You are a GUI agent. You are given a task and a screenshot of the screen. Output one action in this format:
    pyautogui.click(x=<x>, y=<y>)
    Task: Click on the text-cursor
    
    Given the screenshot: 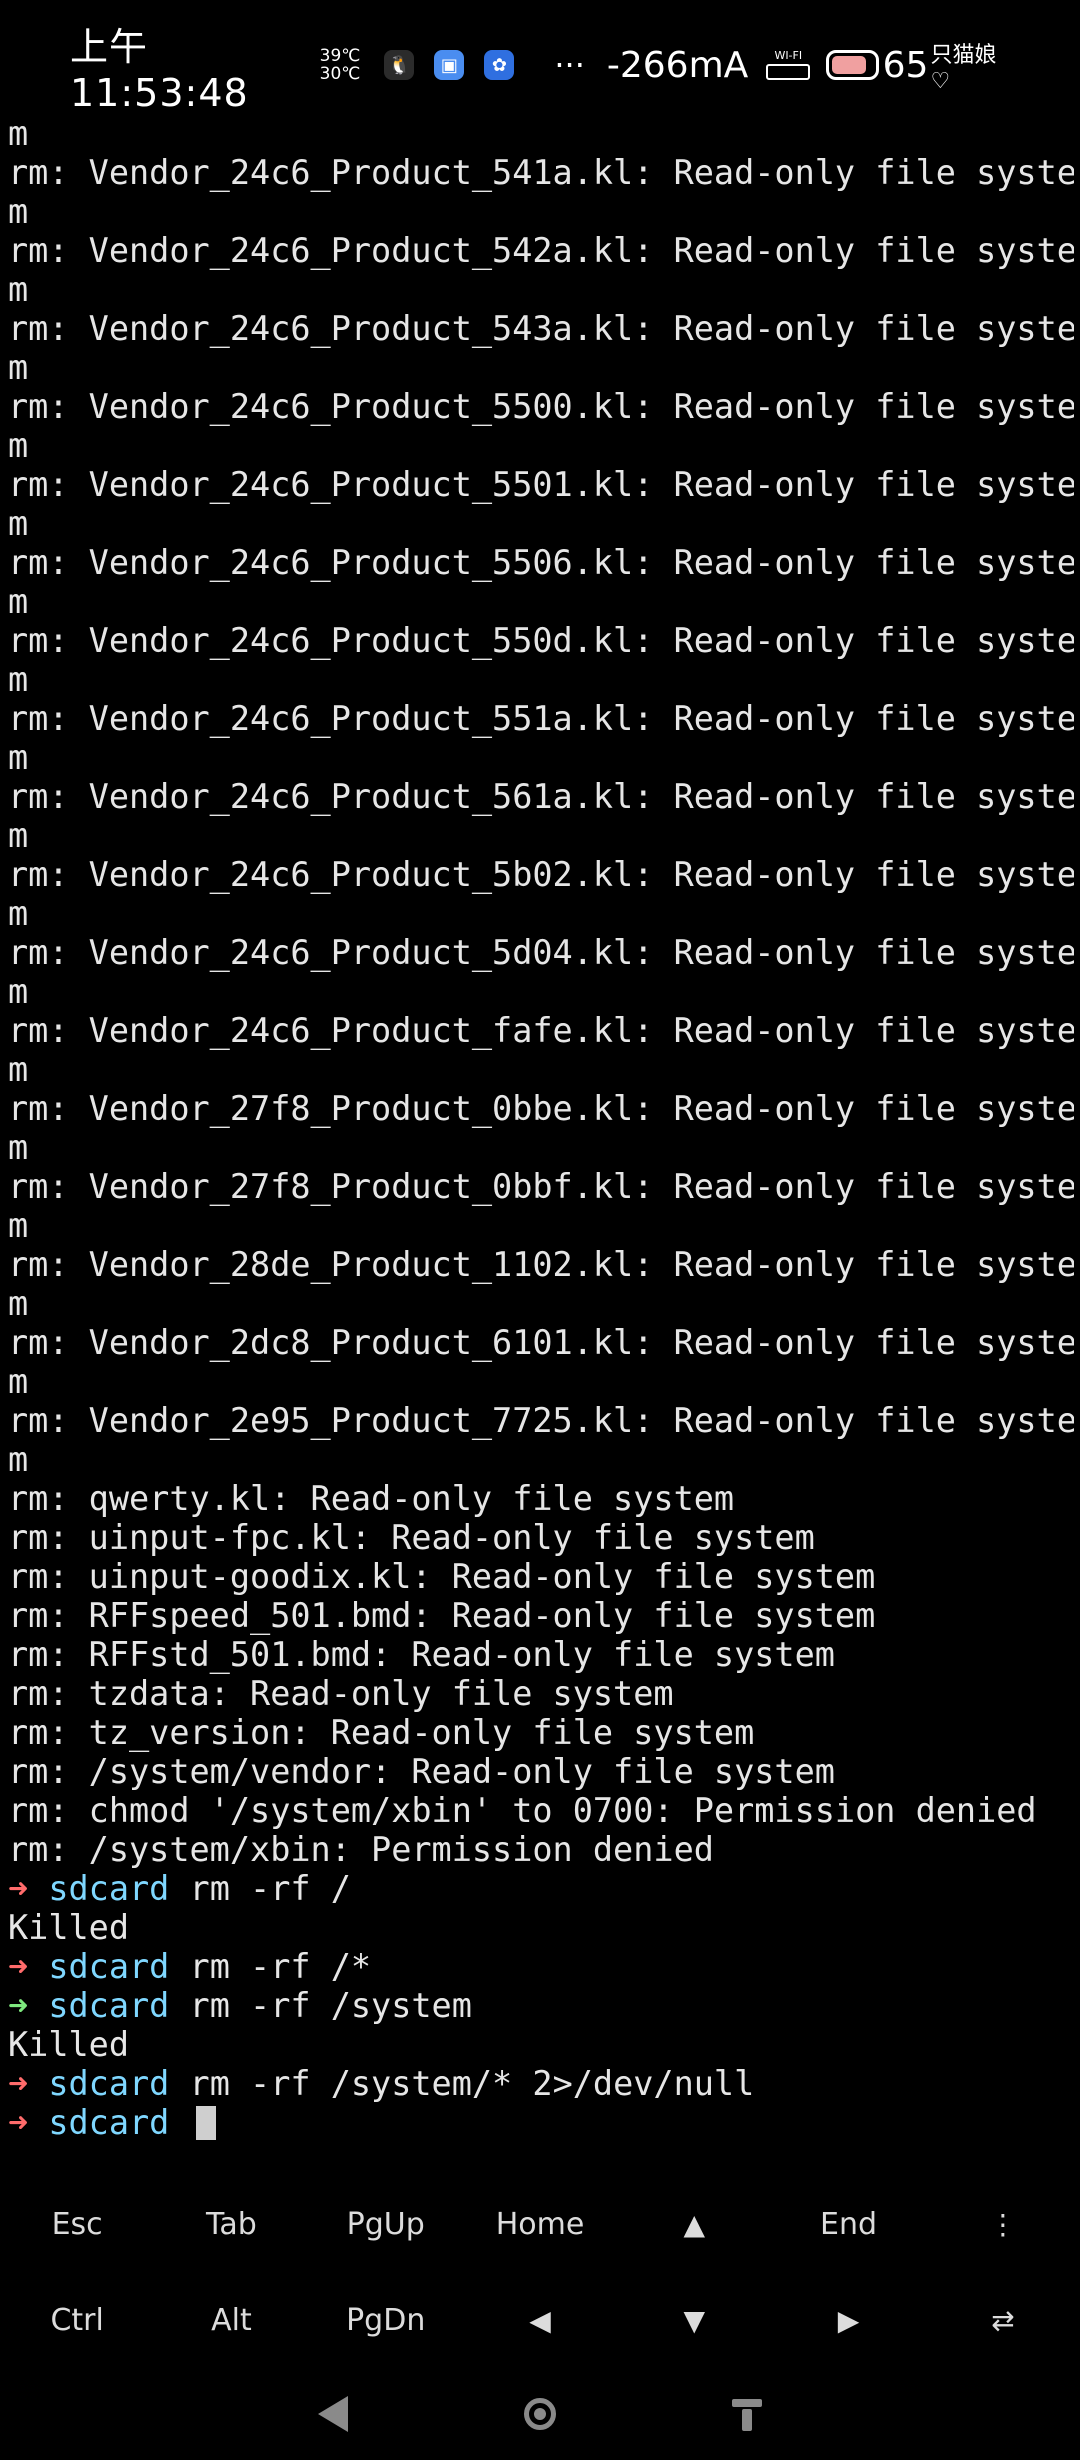 What is the action you would take?
    pyautogui.click(x=205, y=2123)
    